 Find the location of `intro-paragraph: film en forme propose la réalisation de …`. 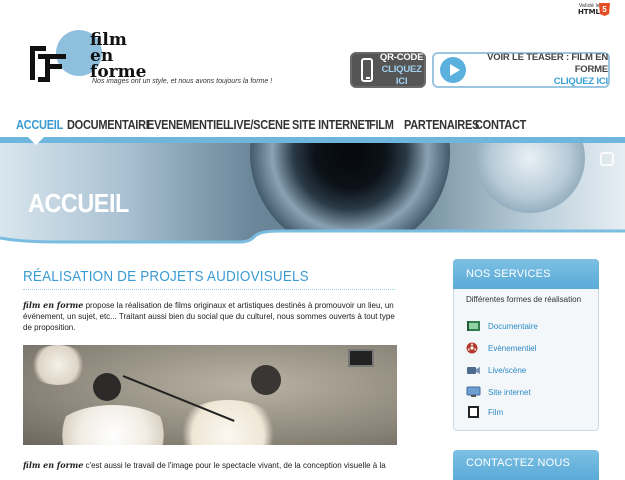

intro-paragraph: film en forme propose la réalisation de … is located at coordinates (210, 316).